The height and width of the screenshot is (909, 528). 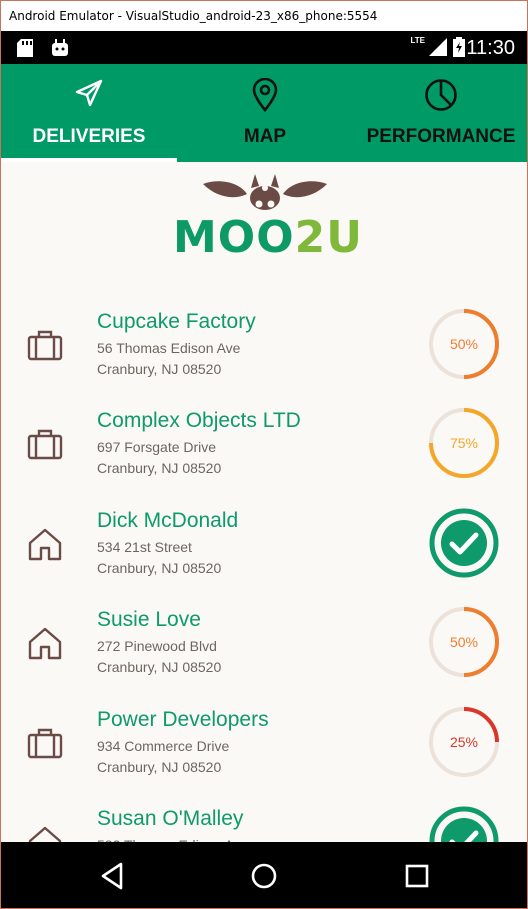 I want to click on progress-label: 25%, so click(x=464, y=742).